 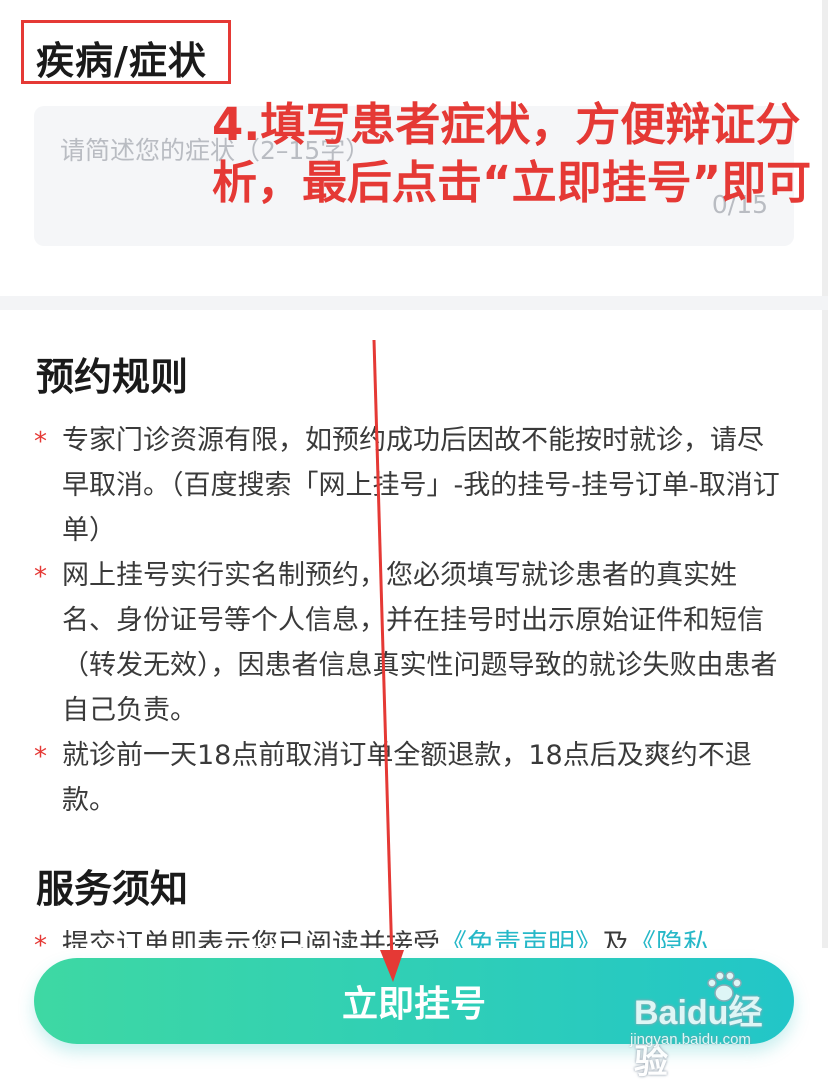 What do you see at coordinates (707, 1026) in the screenshot?
I see `baidu-watermark: Baidu经验 jingyan.baidu.com` at bounding box center [707, 1026].